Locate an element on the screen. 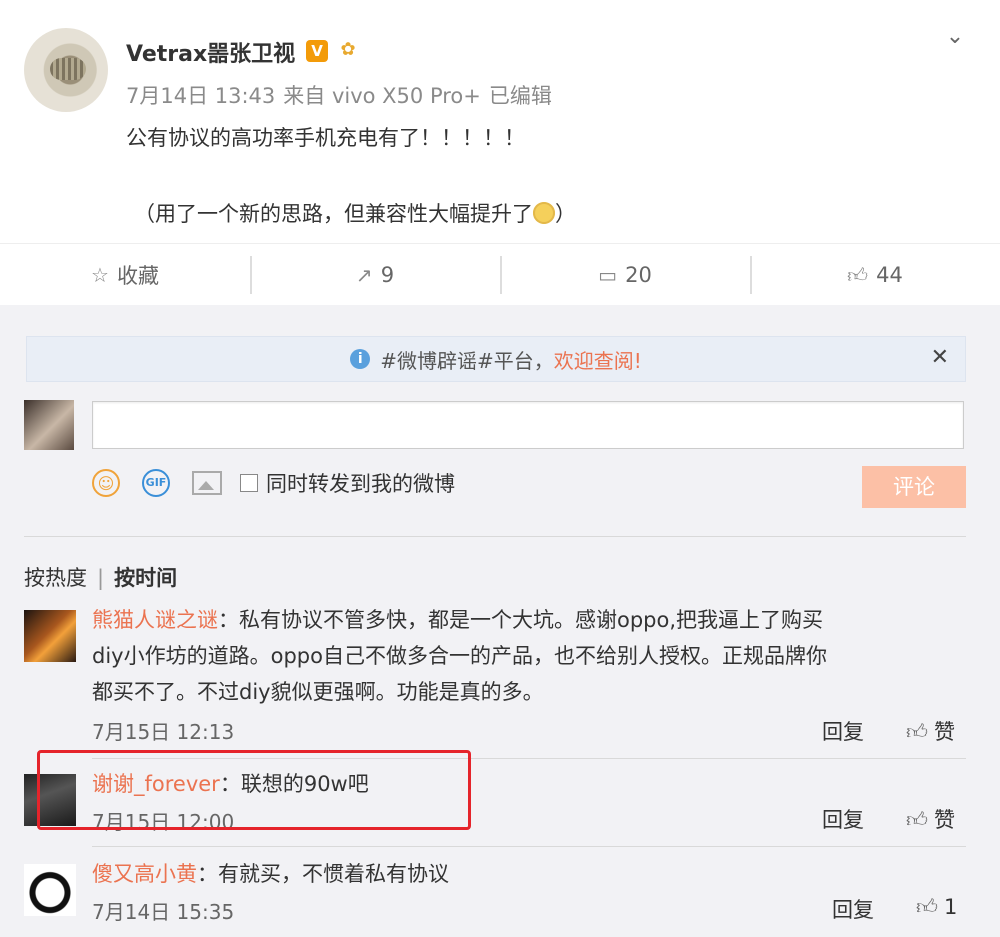 The image size is (1000, 937). comment-count: 20 is located at coordinates (638, 275).